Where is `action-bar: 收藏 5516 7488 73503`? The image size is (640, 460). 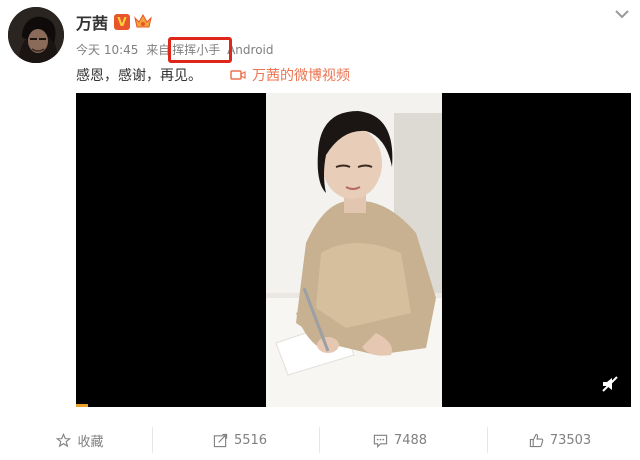 action-bar: 收藏 5516 7488 73503 is located at coordinates (320, 440).